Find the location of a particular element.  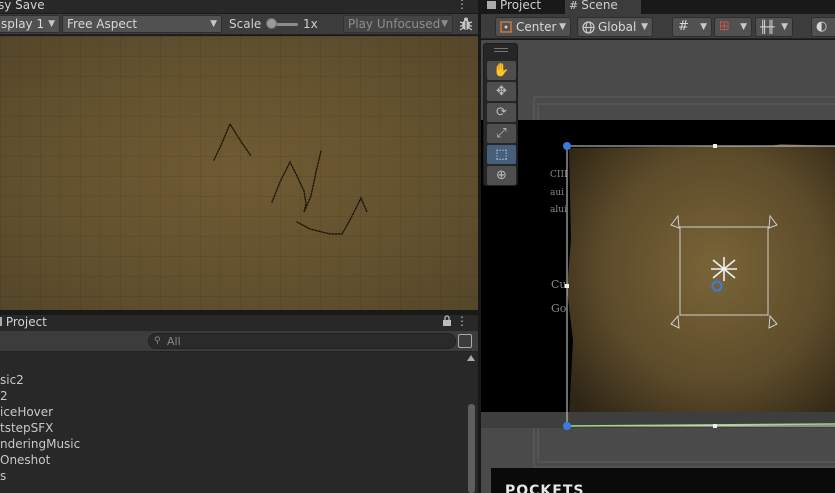

list-item: s is located at coordinates (3, 476).